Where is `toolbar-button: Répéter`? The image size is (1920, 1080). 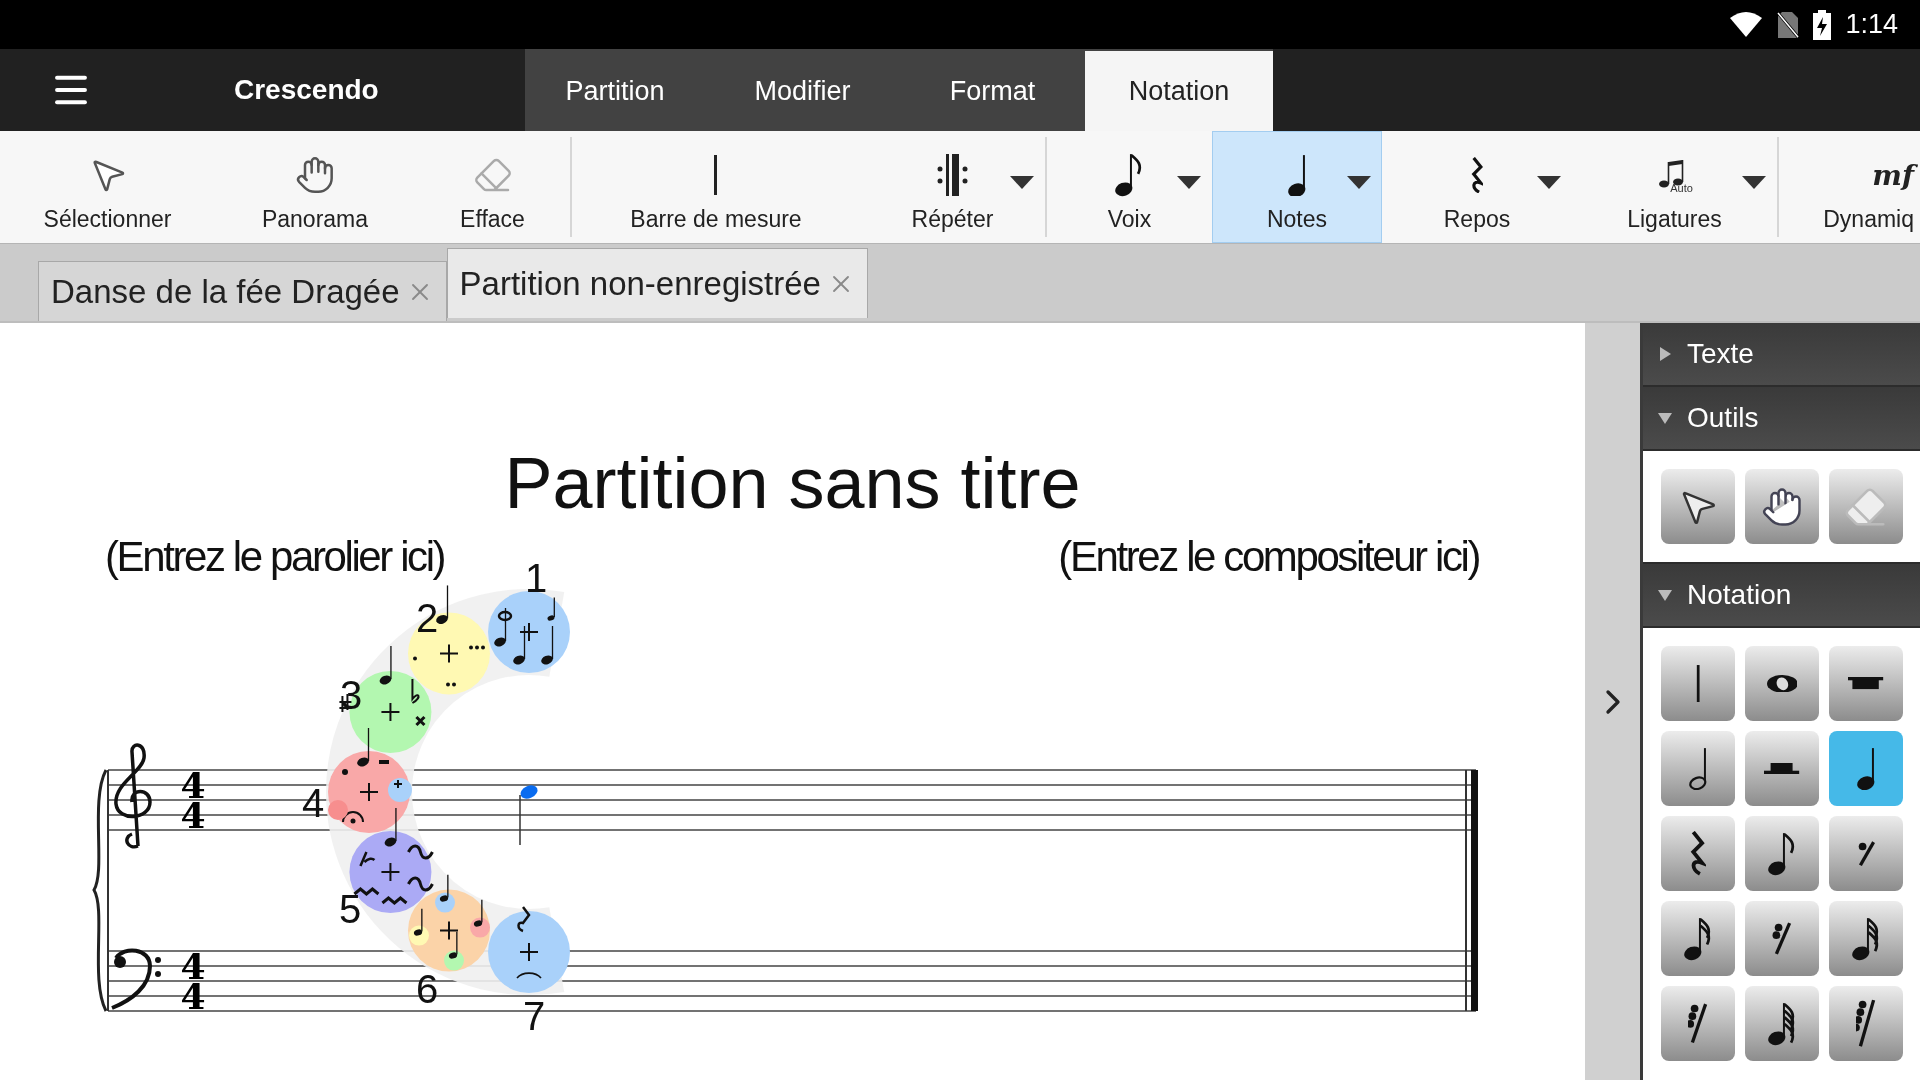 toolbar-button: Répéter is located at coordinates (952, 187).